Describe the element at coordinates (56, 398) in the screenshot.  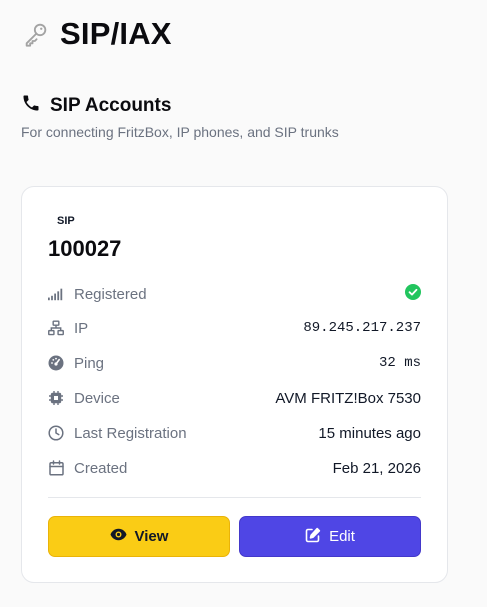
I see `chip-icon` at that location.